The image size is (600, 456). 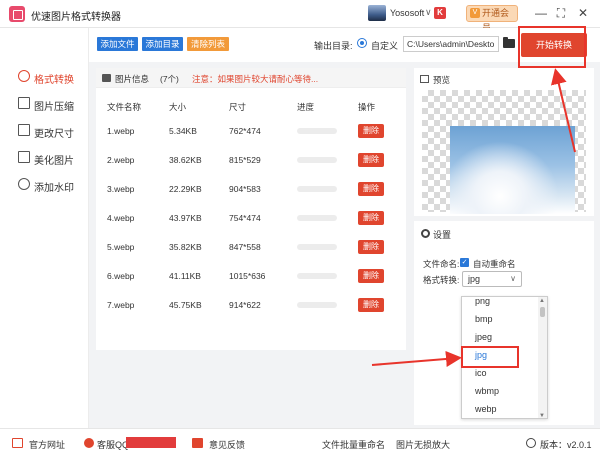 I want to click on feedback-icon, so click(x=197, y=443).